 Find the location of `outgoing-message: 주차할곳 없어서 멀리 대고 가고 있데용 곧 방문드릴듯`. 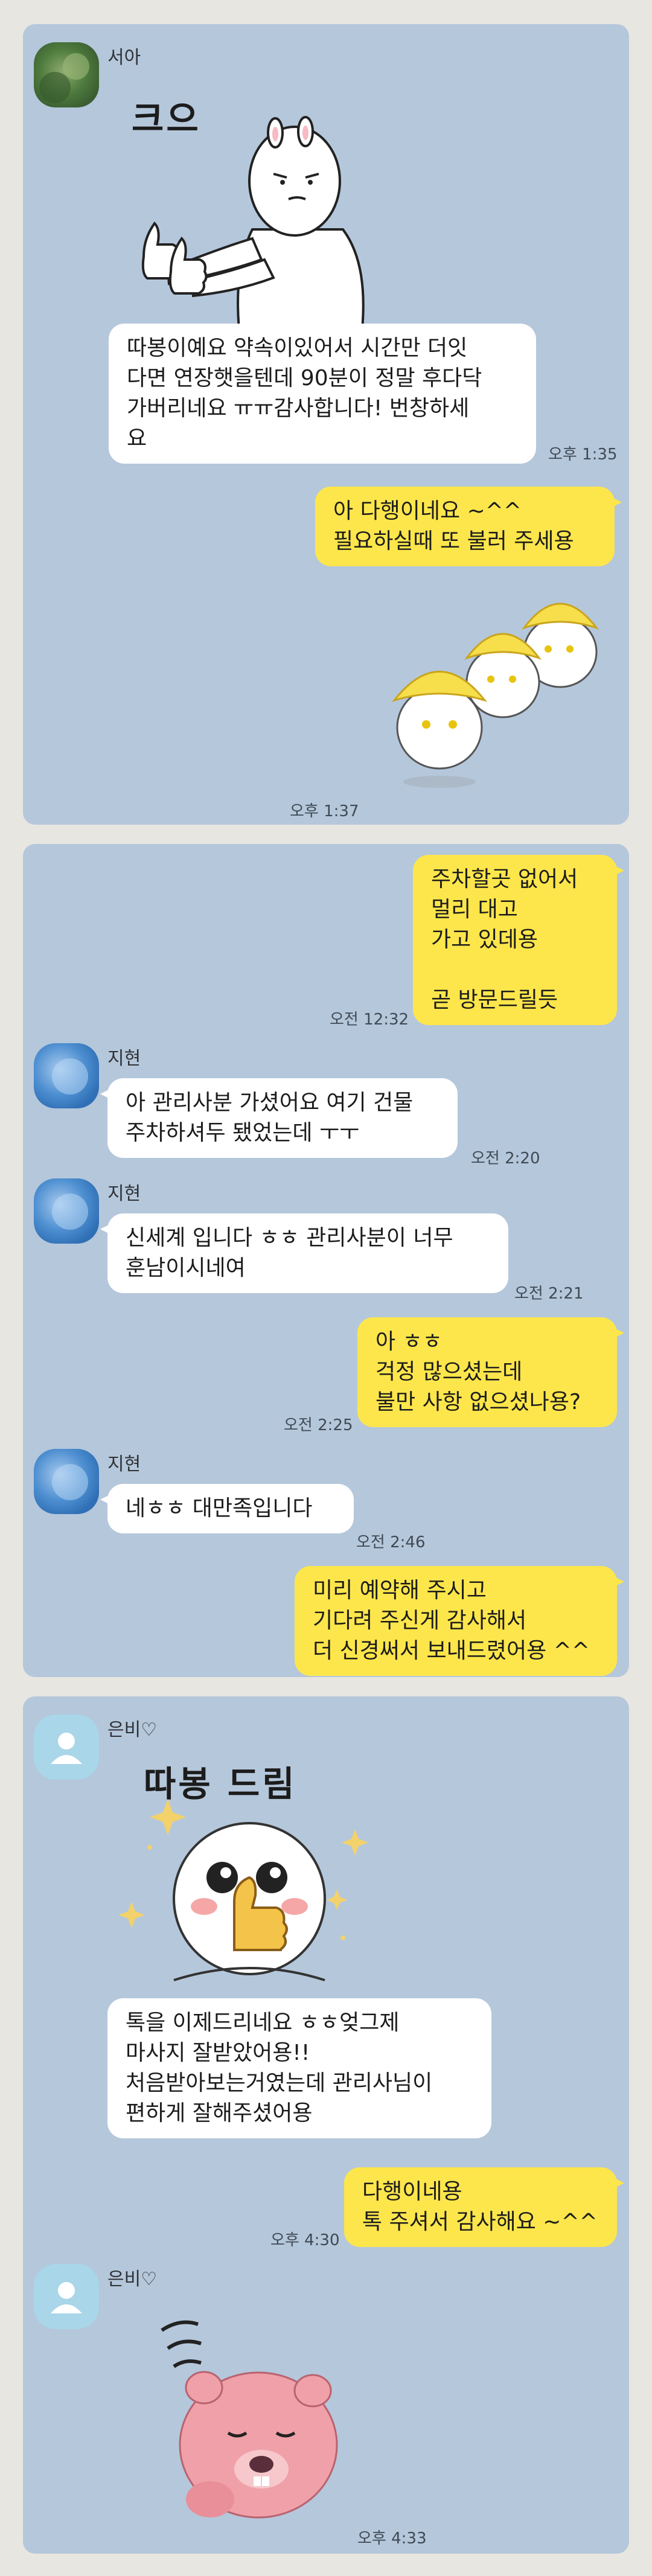

outgoing-message: 주차할곳 없어서 멀리 대고 가고 있데용 곧 방문드릴듯 is located at coordinates (518, 940).